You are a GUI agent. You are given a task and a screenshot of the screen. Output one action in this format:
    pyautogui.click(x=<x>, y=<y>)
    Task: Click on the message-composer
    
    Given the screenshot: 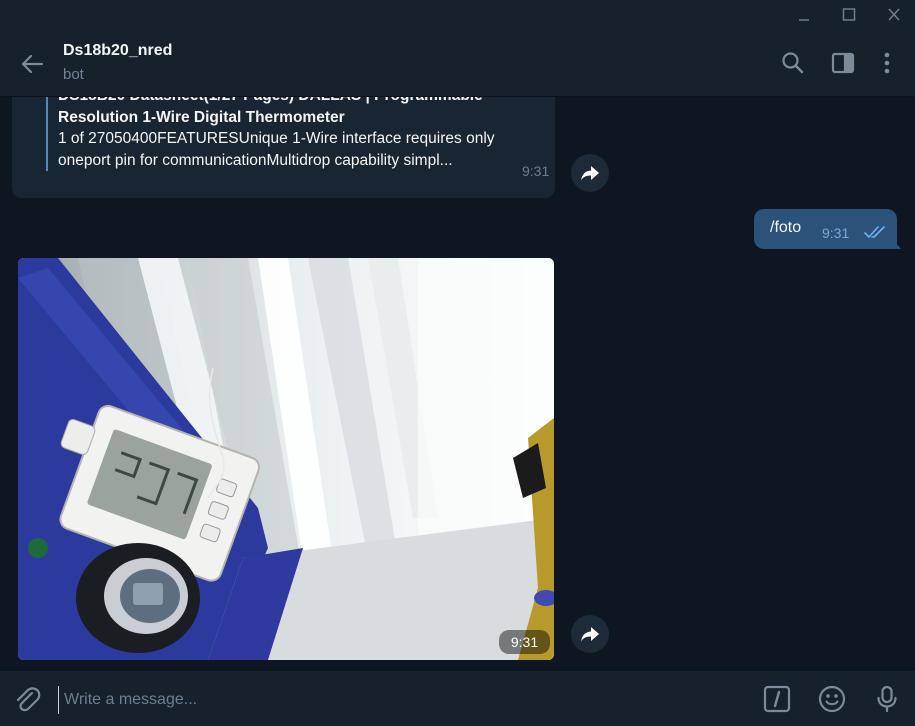 What is the action you would take?
    pyautogui.click(x=457, y=698)
    